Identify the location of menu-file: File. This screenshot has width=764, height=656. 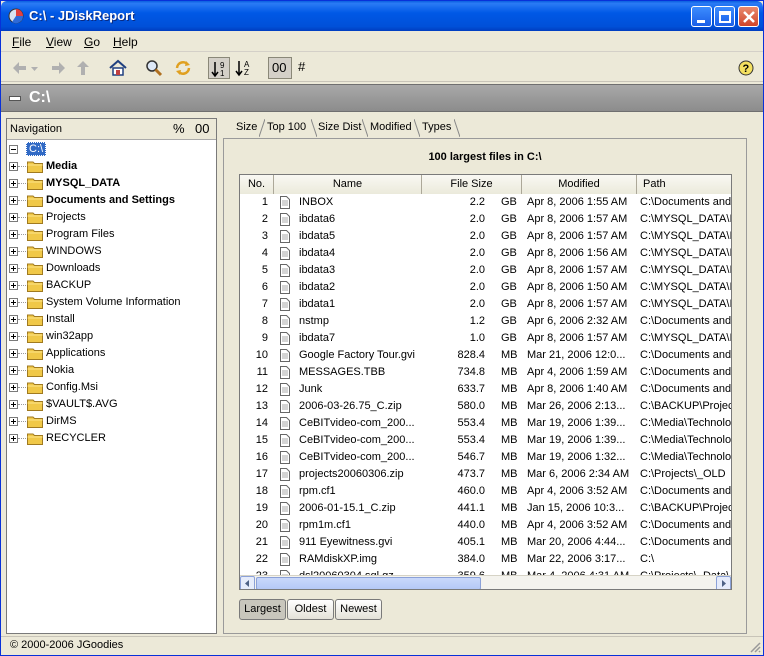
(21, 42).